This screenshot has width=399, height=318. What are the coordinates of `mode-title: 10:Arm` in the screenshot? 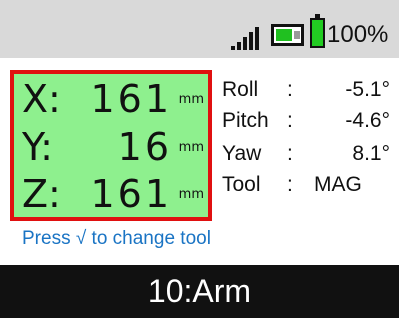 It's located at (199, 291).